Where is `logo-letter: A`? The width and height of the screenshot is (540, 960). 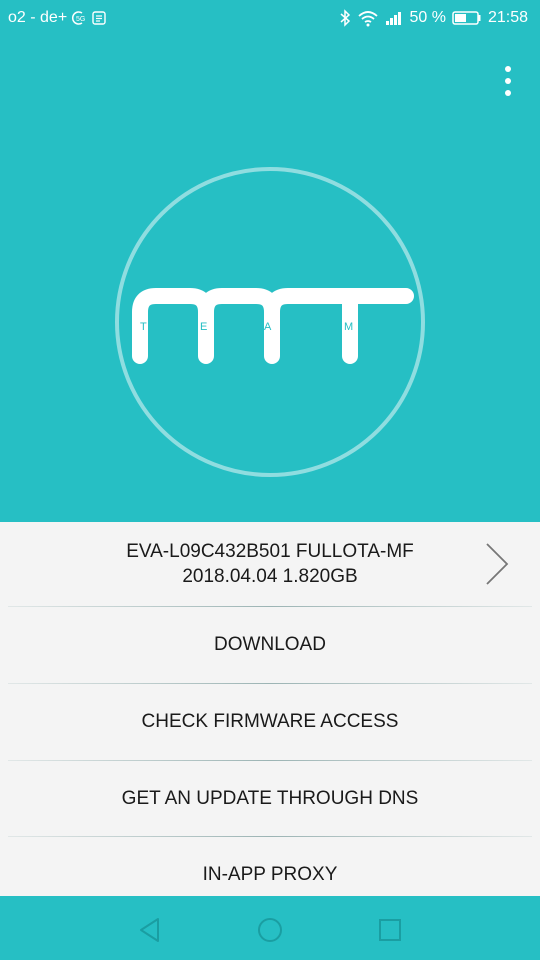 logo-letter: A is located at coordinates (268, 327).